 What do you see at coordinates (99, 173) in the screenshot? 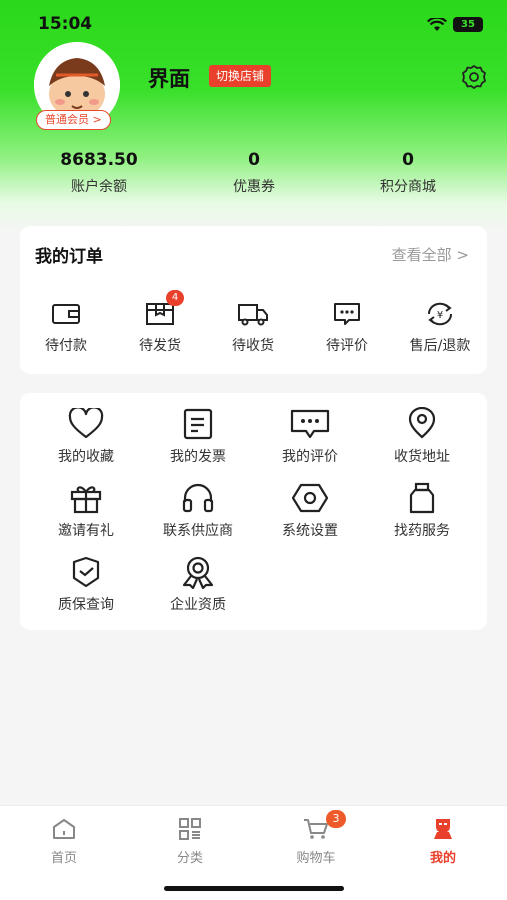
I see `stat-balance: 8683.50 账户余额` at bounding box center [99, 173].